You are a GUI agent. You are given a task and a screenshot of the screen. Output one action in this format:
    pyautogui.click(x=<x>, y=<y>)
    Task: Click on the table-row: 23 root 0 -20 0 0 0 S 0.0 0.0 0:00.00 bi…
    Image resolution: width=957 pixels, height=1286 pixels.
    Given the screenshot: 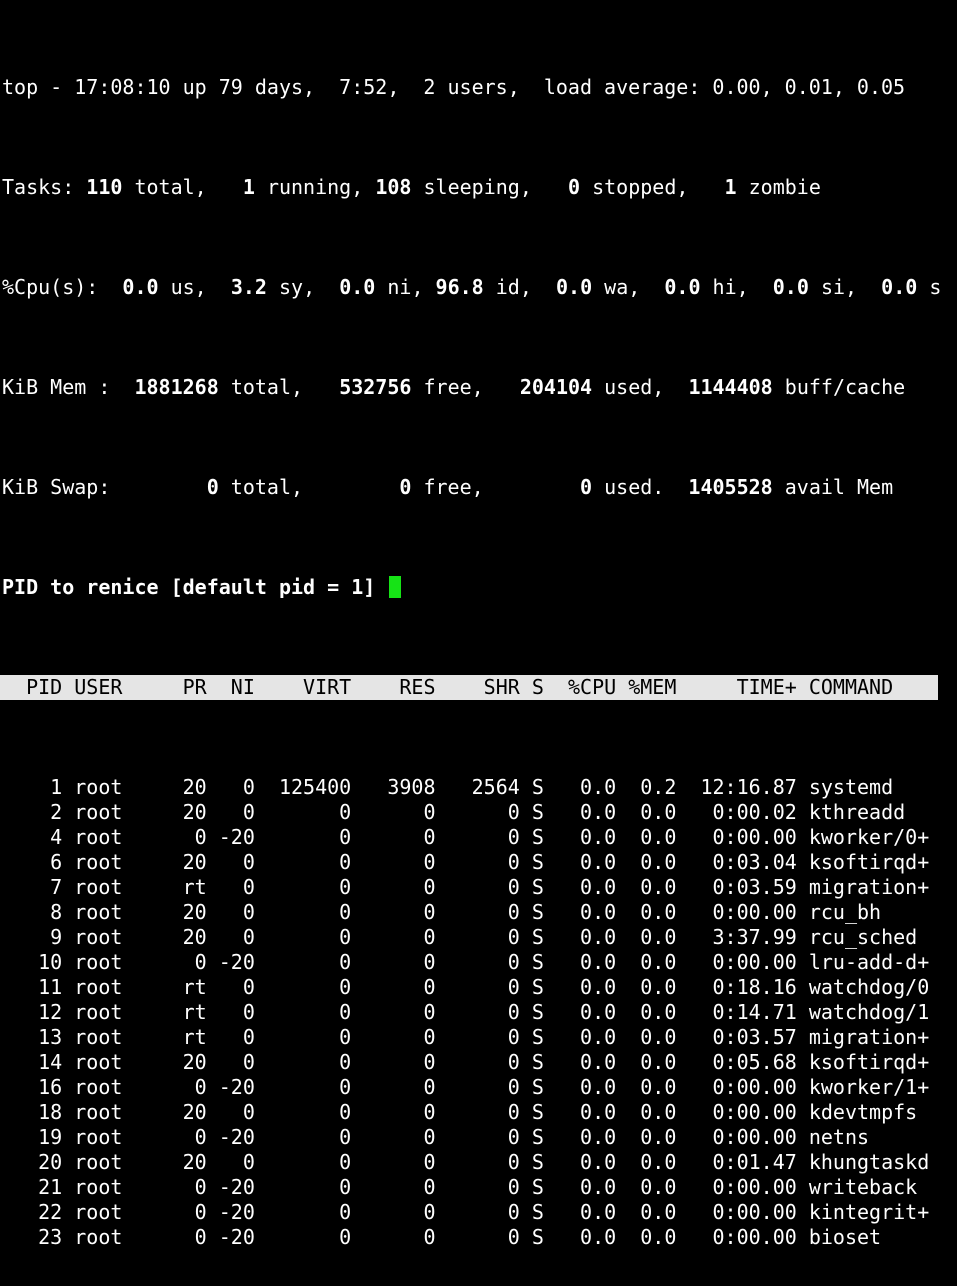 What is the action you would take?
    pyautogui.click(x=478, y=1237)
    